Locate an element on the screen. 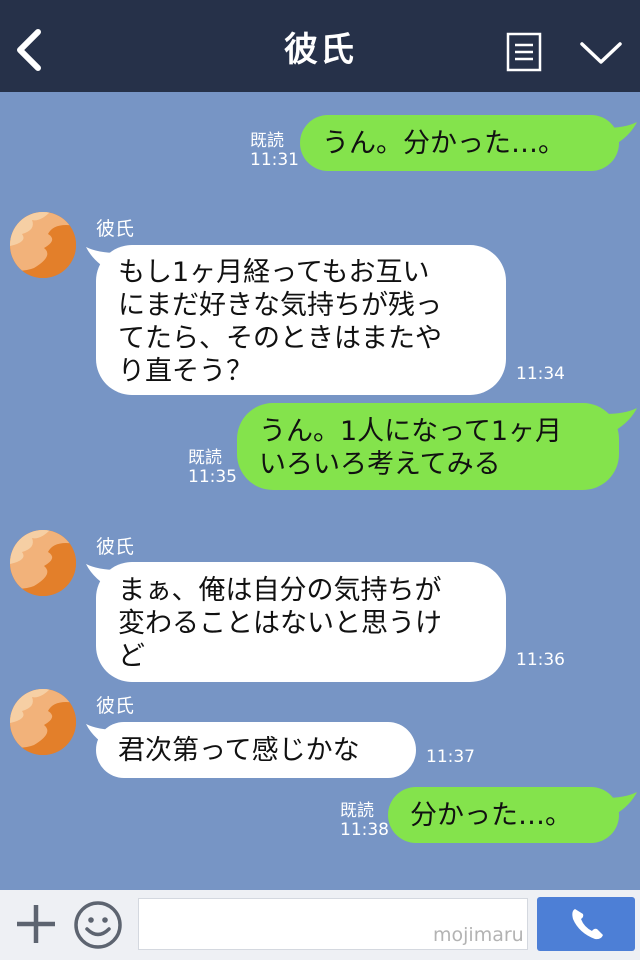  note-icon is located at coordinates (524, 52).